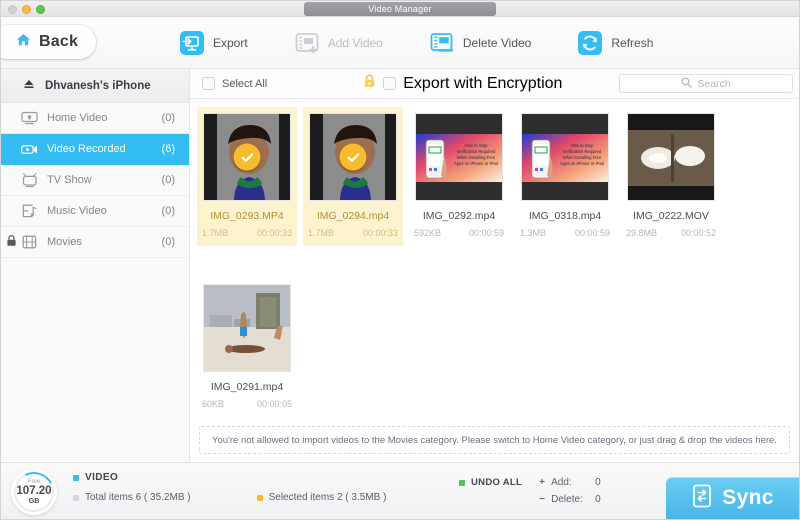  I want to click on toolbar-actions: Export Add Video Delete Video Refresh, so click(416, 43).